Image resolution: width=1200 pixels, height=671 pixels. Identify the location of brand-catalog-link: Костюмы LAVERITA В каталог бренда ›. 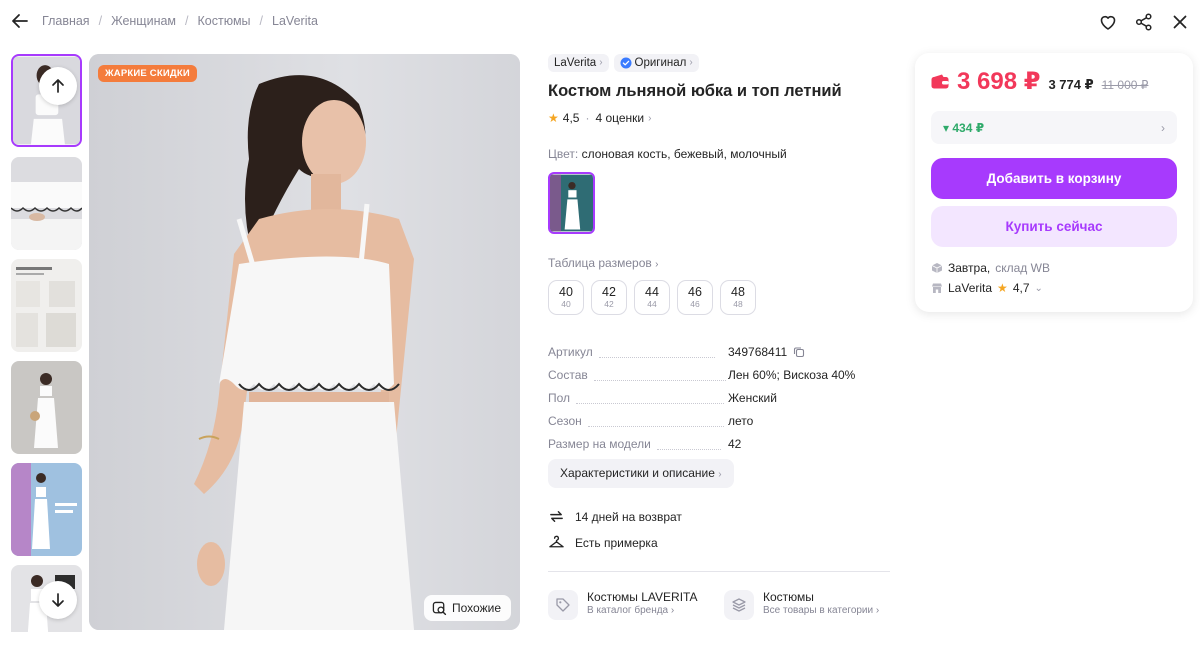
(622, 605).